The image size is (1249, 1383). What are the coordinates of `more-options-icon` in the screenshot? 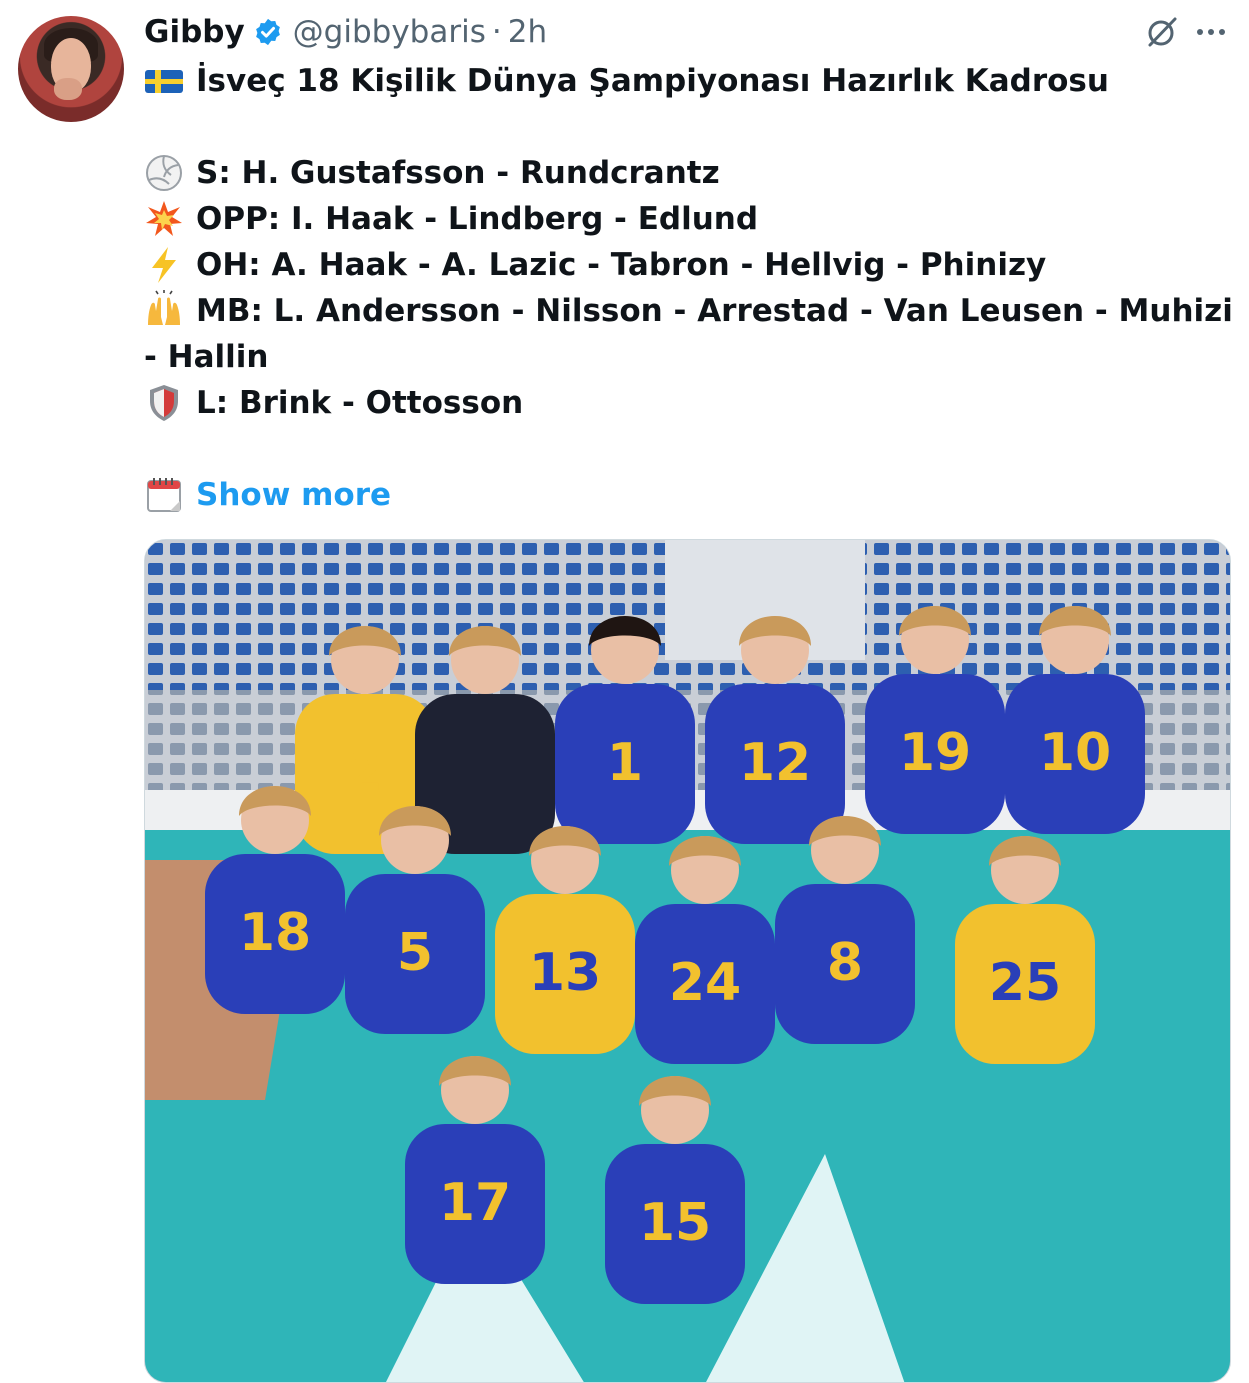 It's located at (1211, 32).